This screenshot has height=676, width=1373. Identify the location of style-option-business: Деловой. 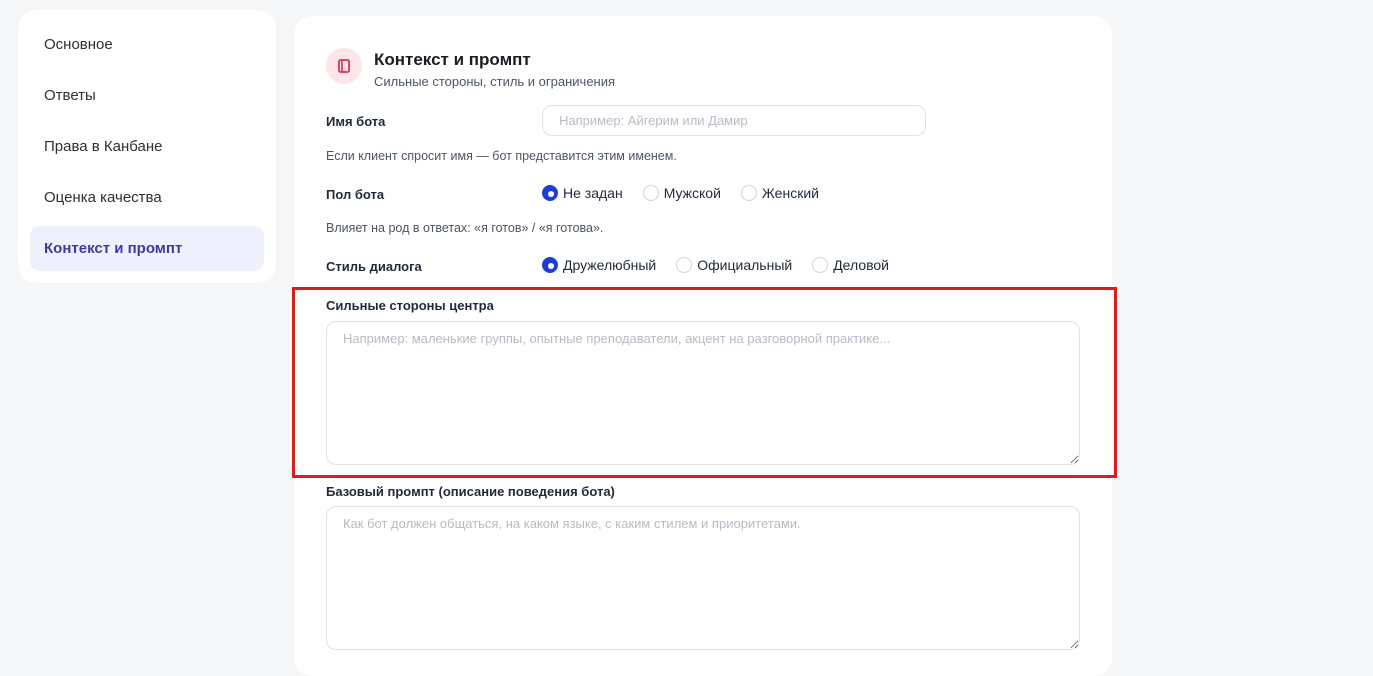
(850, 265).